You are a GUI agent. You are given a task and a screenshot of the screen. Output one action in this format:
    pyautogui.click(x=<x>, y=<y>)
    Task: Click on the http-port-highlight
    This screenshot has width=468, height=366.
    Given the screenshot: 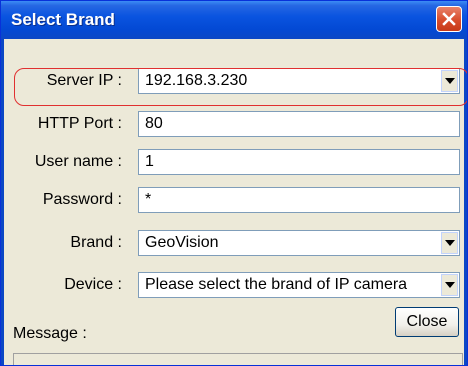 What is the action you would take?
    pyautogui.click(x=240, y=87)
    